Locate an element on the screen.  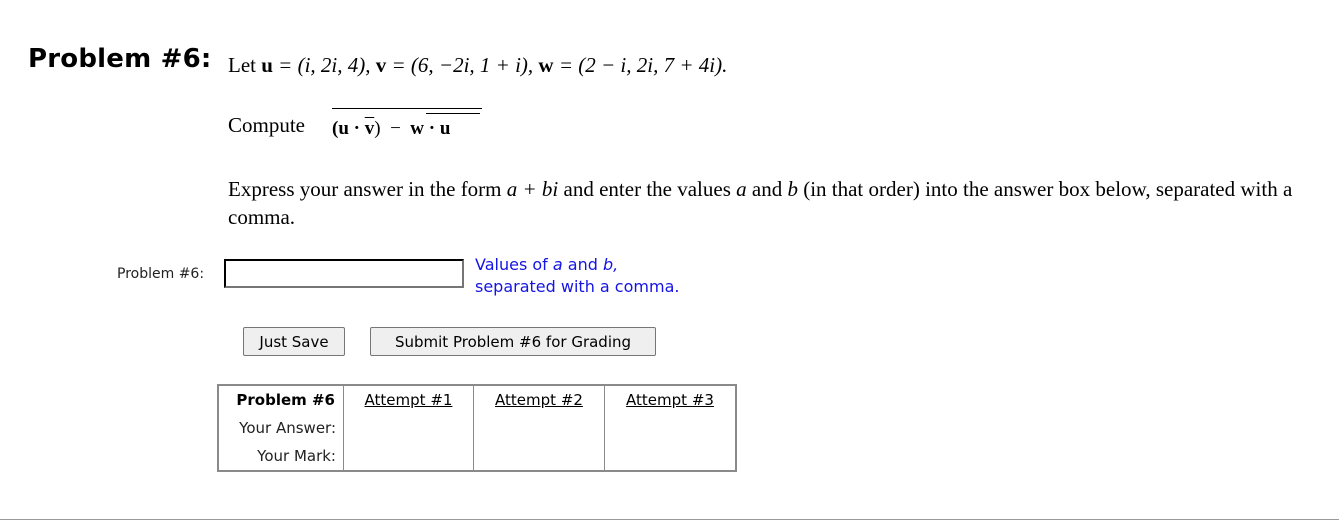
attempt-1-link: Attempt #1 is located at coordinates (408, 399).